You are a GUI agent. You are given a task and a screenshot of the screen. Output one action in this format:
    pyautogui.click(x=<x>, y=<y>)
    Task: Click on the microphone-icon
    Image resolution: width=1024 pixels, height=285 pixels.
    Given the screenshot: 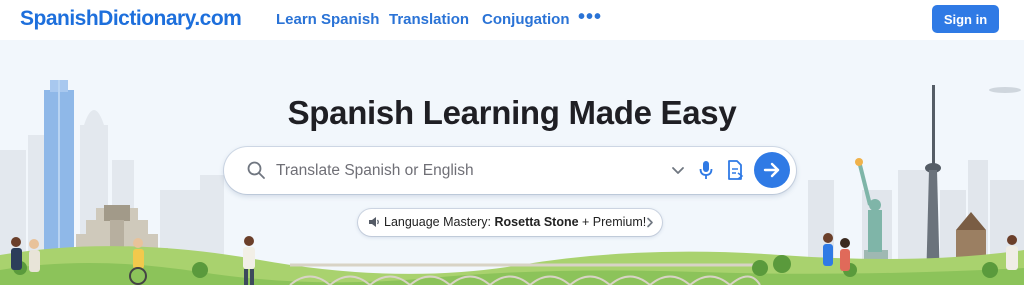 What is the action you would take?
    pyautogui.click(x=706, y=170)
    